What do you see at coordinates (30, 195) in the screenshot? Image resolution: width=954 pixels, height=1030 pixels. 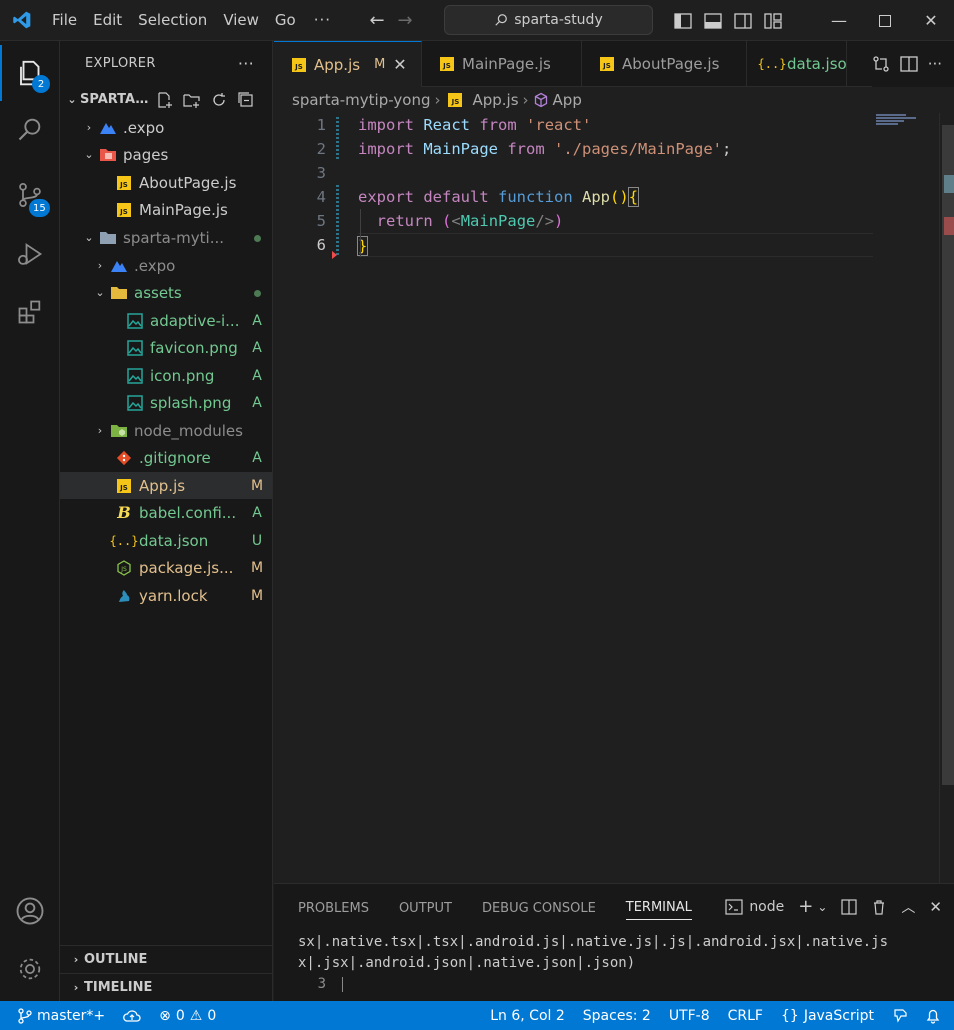 I see `source-control-activity-icon: 15` at bounding box center [30, 195].